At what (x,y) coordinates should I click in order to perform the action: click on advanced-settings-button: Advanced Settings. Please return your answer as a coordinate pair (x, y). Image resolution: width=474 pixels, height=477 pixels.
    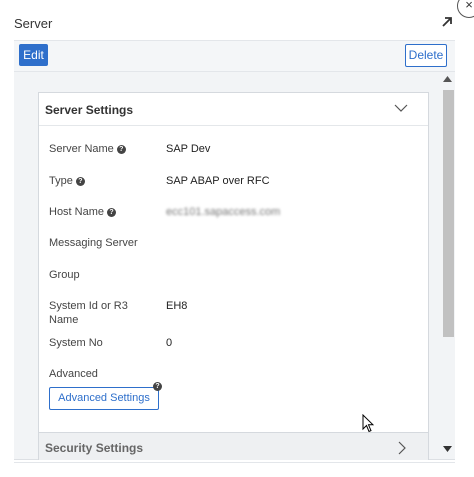
    Looking at the image, I should click on (104, 398).